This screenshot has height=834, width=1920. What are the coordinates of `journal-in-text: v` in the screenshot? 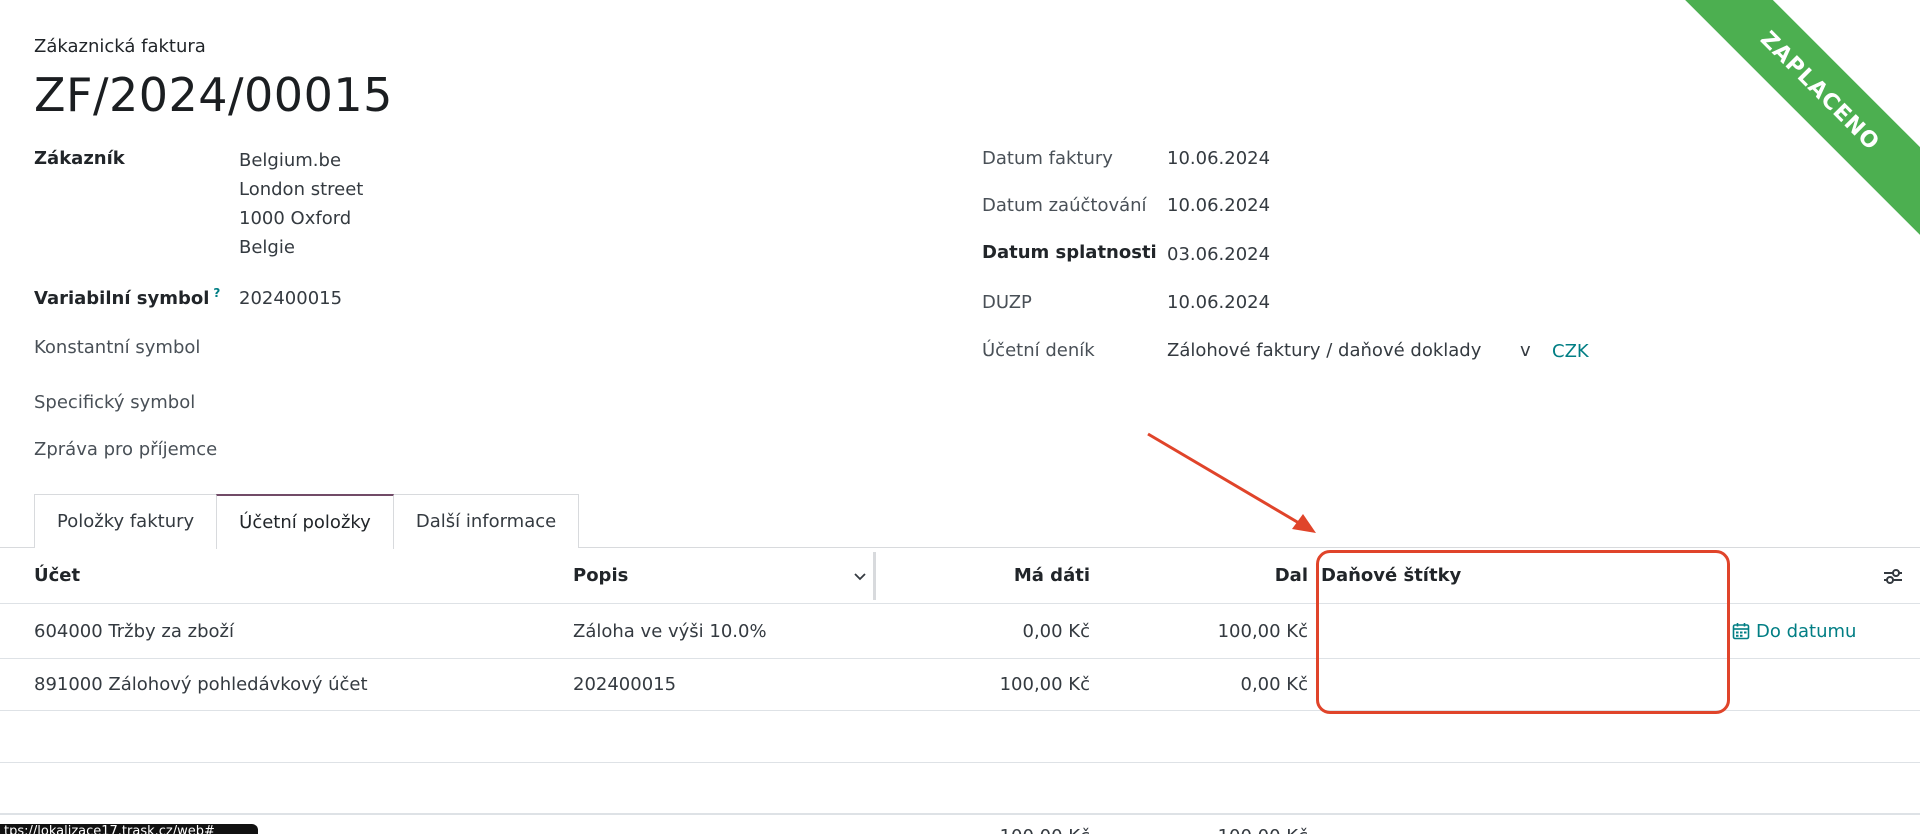 It's located at (1525, 350).